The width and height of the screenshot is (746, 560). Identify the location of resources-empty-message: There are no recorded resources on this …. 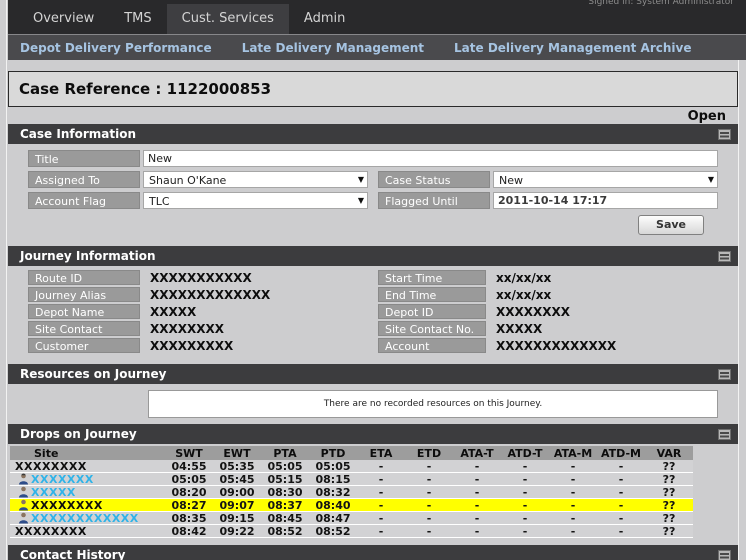
(433, 404).